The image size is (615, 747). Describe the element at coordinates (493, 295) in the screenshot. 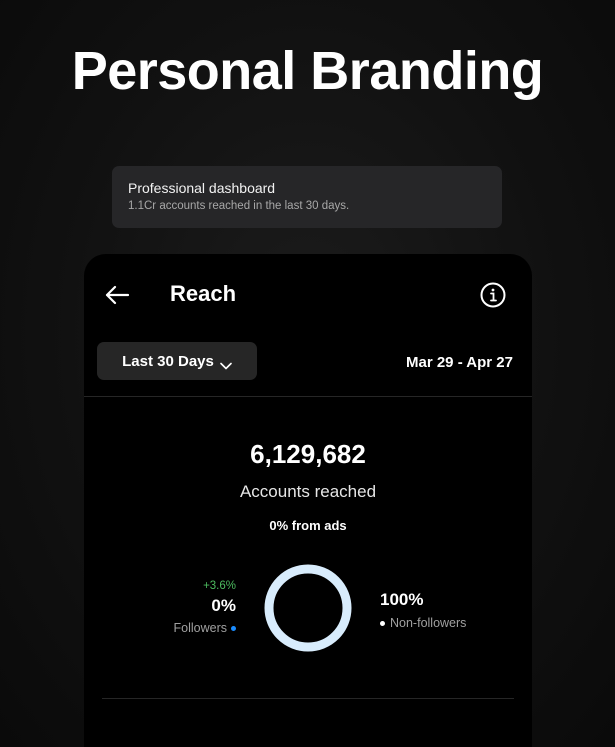

I see `info-icon` at that location.